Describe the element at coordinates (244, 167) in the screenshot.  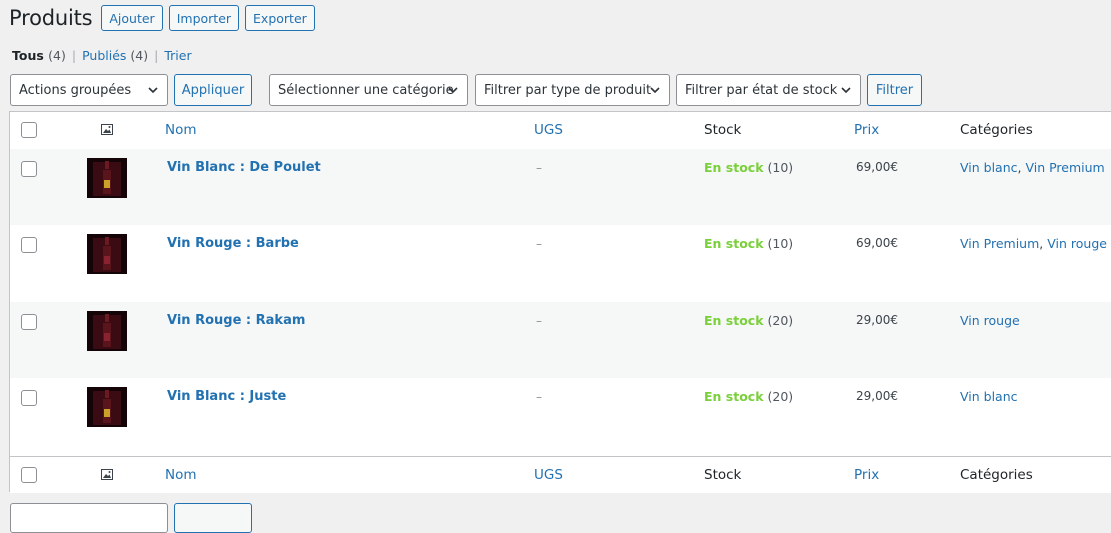
I see `product-name-link: Vin Blanc : De Poulet` at that location.